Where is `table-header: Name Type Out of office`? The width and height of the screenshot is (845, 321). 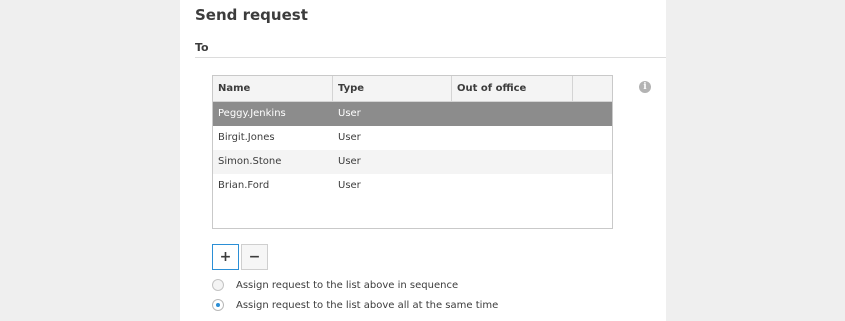
table-header: Name Type Out of office is located at coordinates (412, 89).